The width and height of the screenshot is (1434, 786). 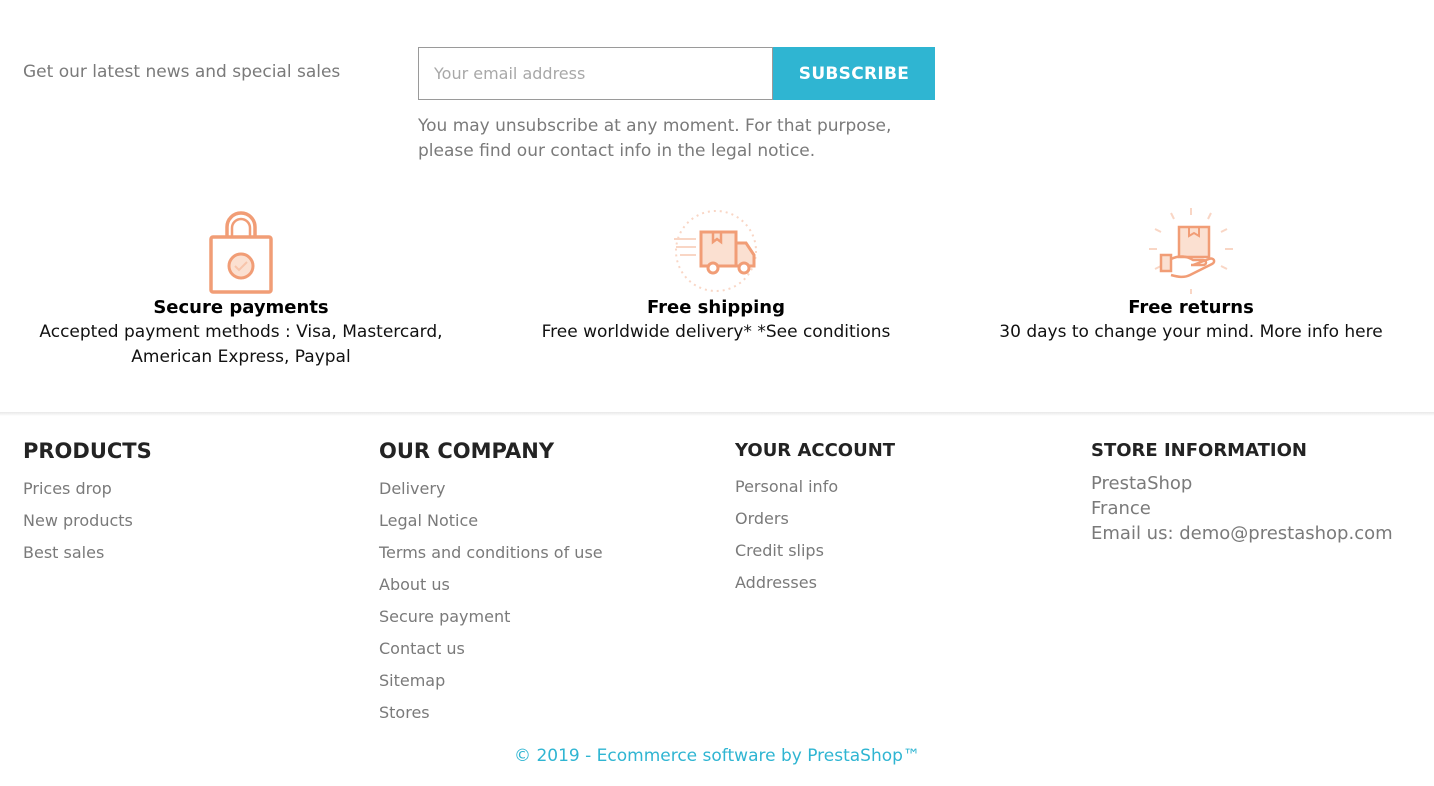 What do you see at coordinates (815, 551) in the screenshot?
I see `link-credit-slips: Credit slips` at bounding box center [815, 551].